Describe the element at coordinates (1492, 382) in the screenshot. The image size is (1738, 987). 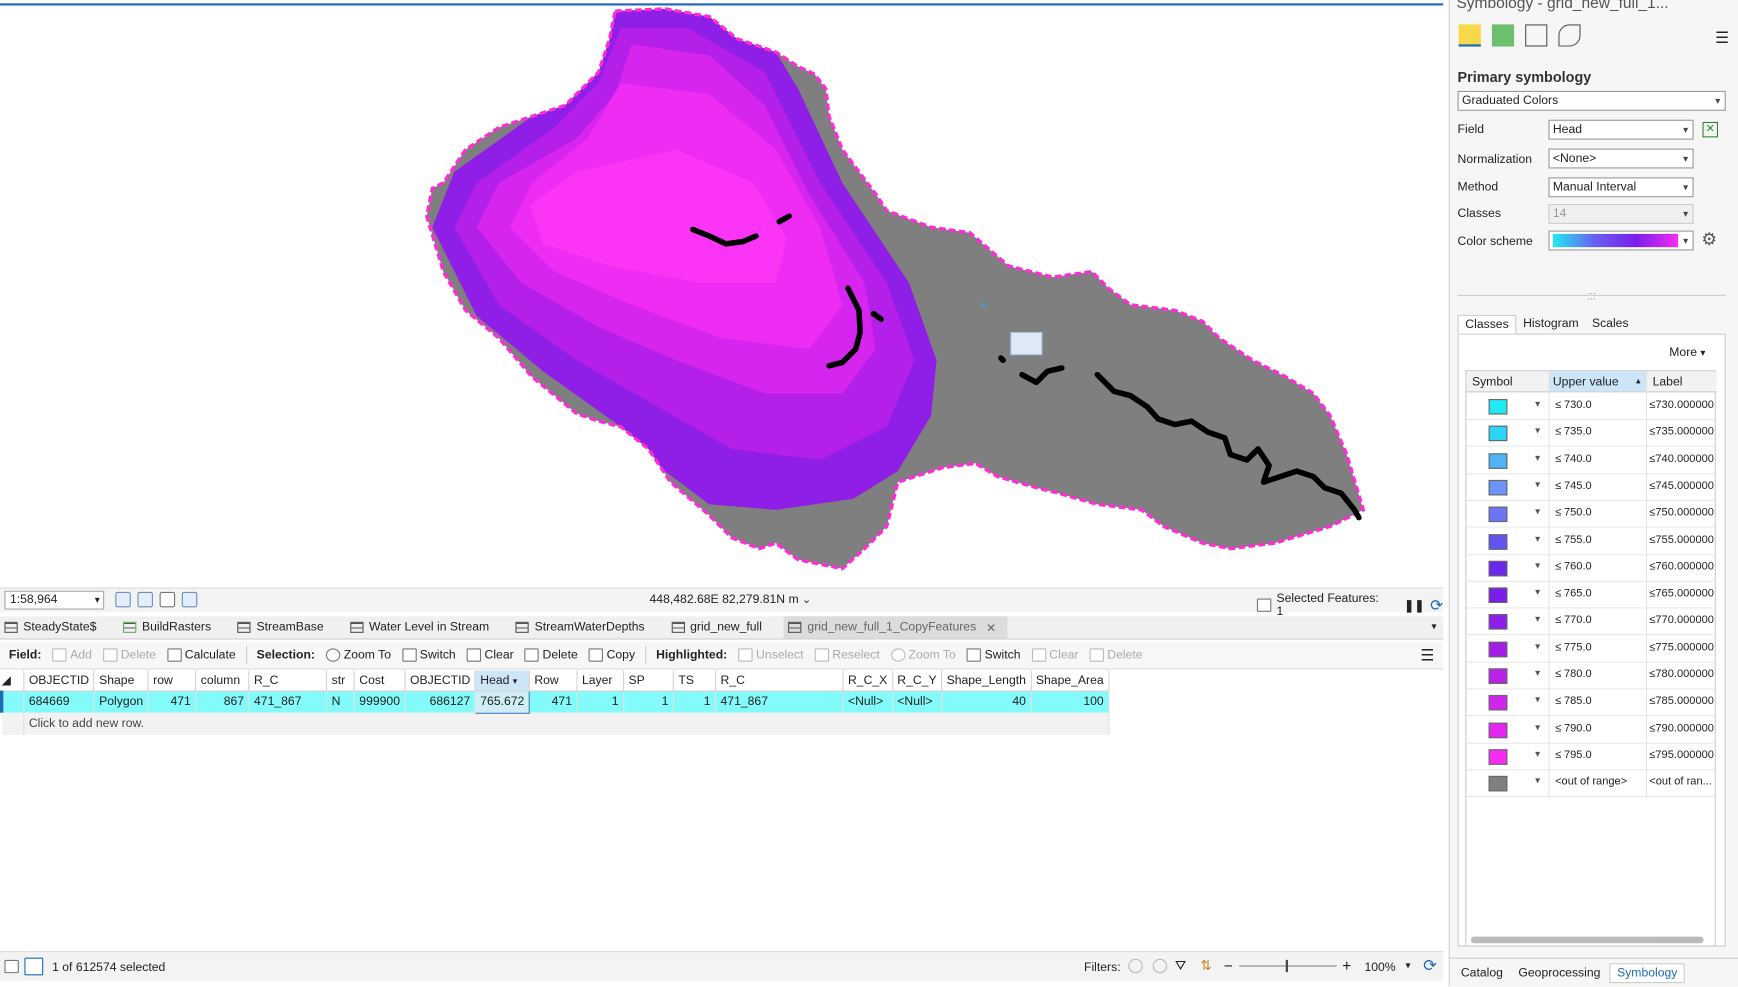
I see `symbol-header: Symbol` at that location.